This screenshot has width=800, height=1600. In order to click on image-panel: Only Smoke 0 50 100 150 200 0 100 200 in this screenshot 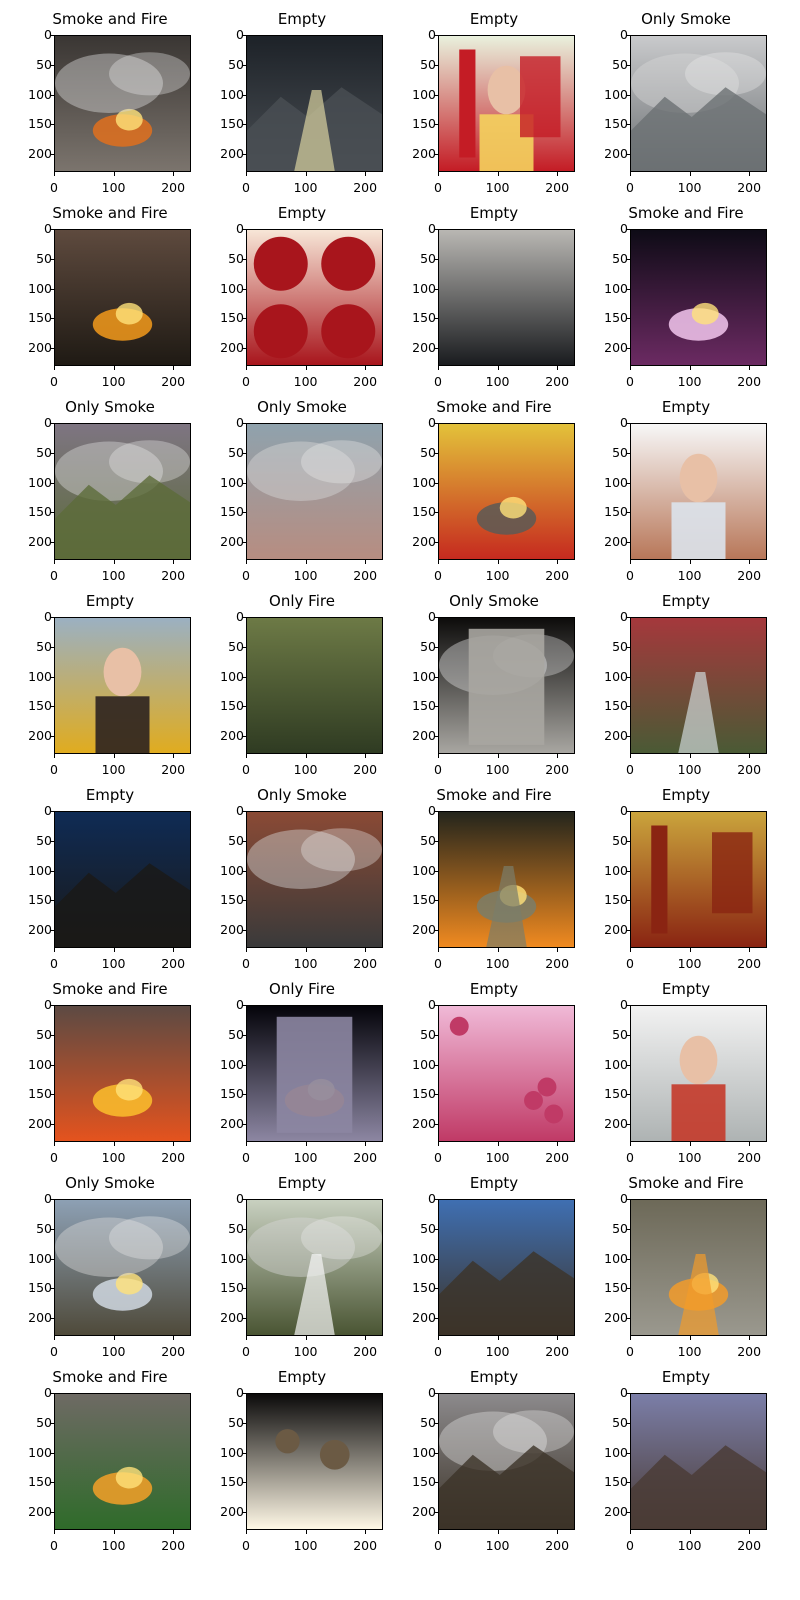, I will do `click(484, 681)`.